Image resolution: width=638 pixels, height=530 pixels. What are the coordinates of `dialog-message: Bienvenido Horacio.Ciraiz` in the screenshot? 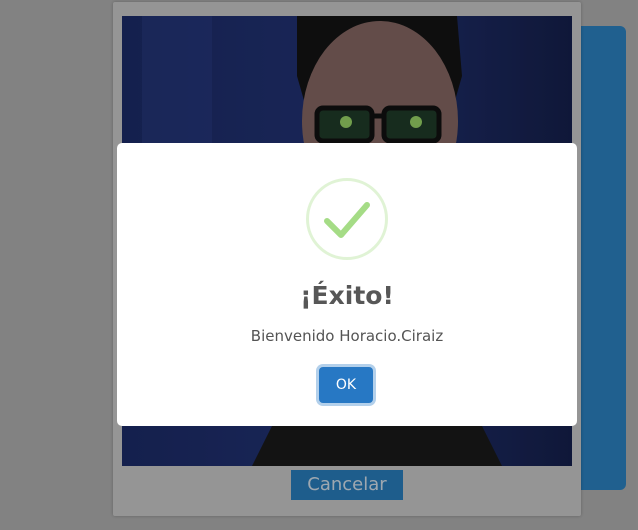 It's located at (347, 336).